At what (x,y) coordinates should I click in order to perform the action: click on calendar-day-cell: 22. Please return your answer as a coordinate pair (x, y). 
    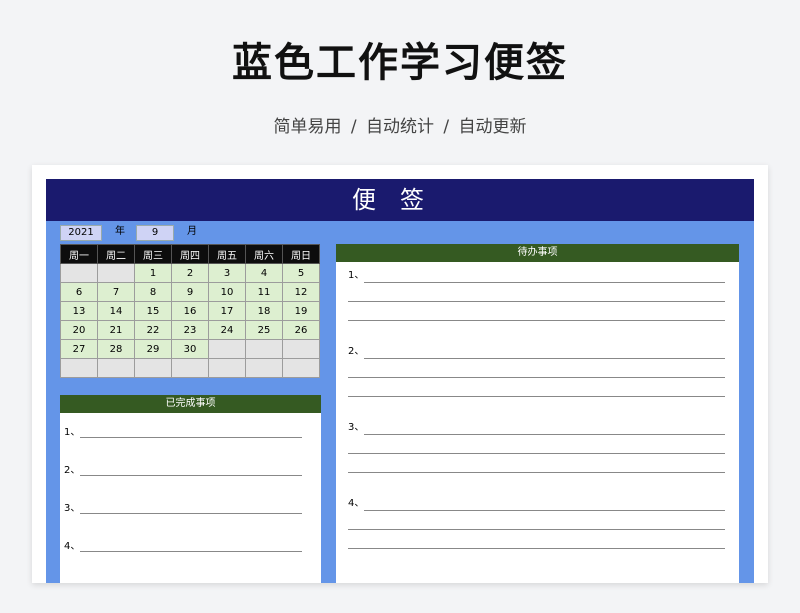
    Looking at the image, I should click on (153, 330).